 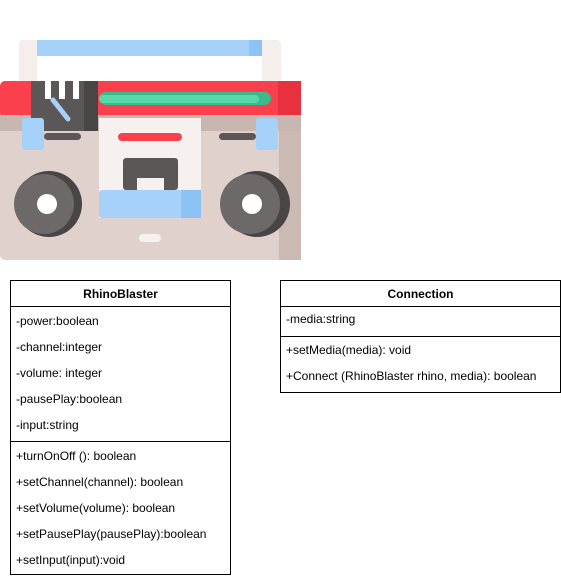 What do you see at coordinates (150, 184) in the screenshot?
I see `cassette-notch` at bounding box center [150, 184].